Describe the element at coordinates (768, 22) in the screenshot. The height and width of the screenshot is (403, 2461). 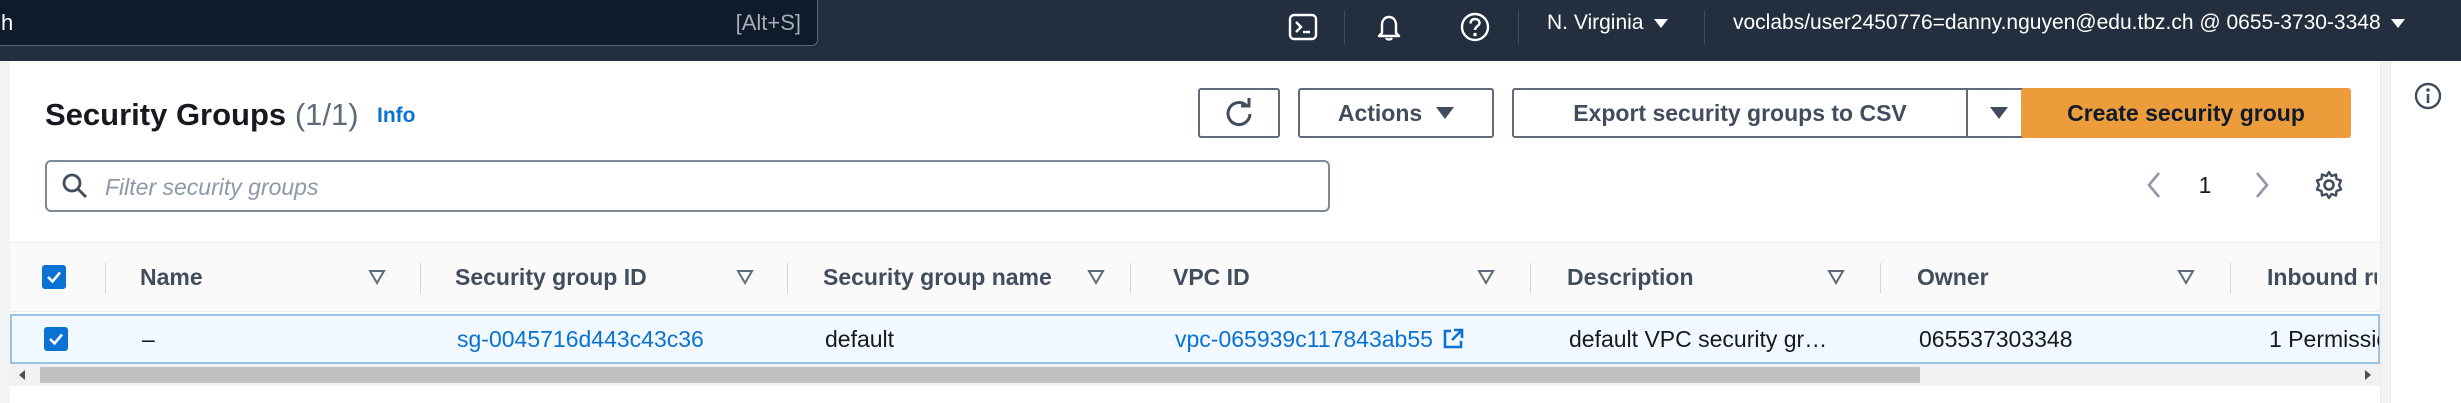
I see `search-shortcut-hint: [Alt+S]` at that location.